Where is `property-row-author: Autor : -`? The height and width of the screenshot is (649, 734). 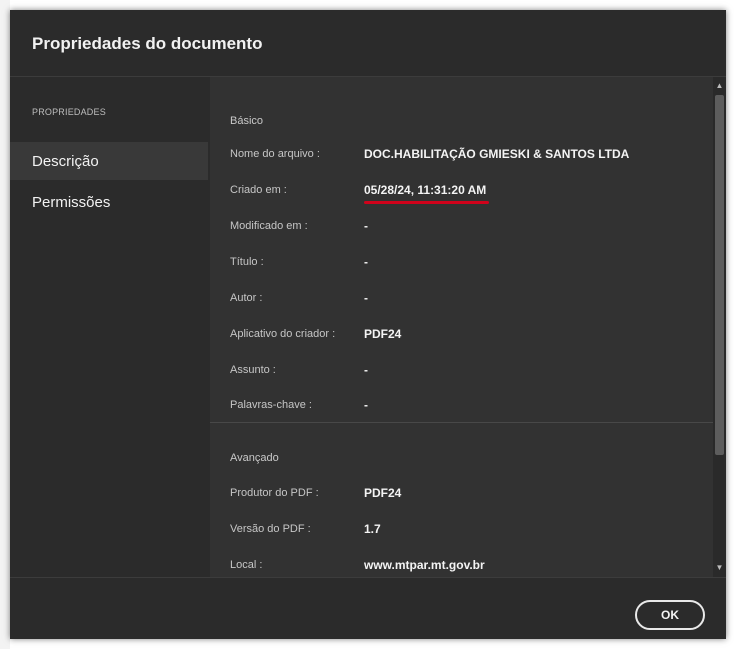
property-row-author: Autor : - is located at coordinates (461, 301).